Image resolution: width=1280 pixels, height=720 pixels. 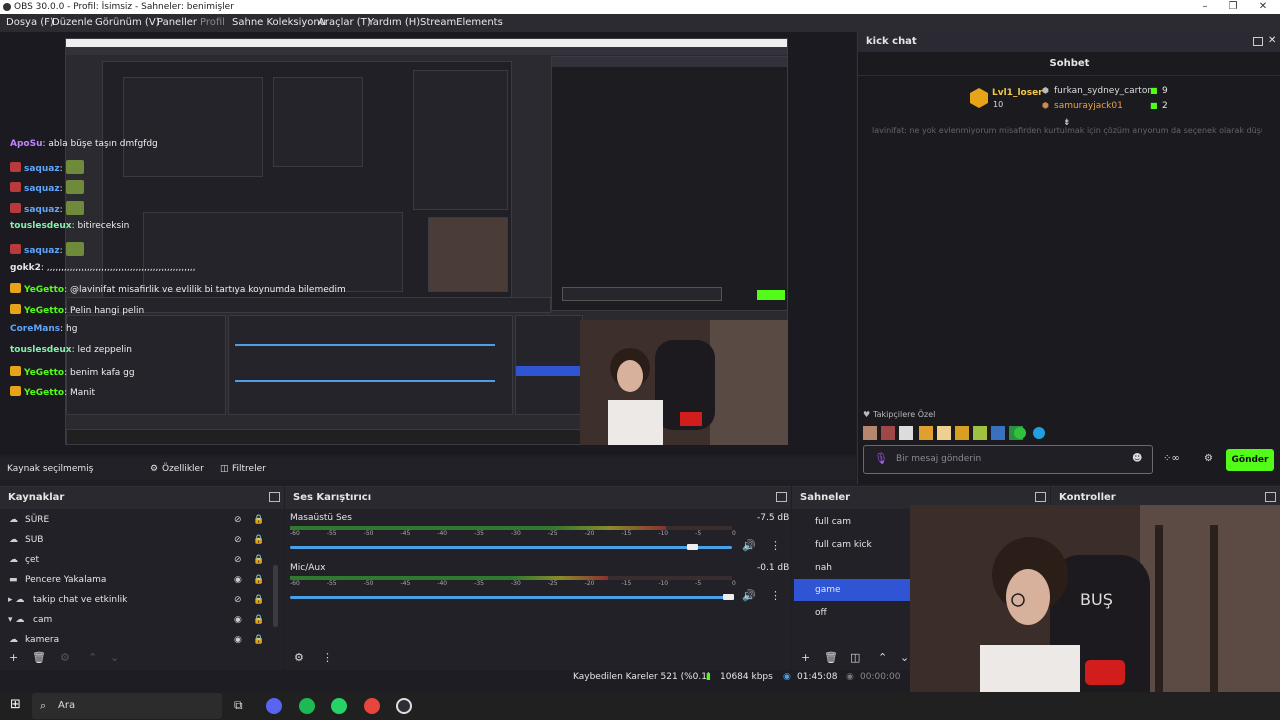 I want to click on obs-taskbar-icon, so click(x=404, y=706).